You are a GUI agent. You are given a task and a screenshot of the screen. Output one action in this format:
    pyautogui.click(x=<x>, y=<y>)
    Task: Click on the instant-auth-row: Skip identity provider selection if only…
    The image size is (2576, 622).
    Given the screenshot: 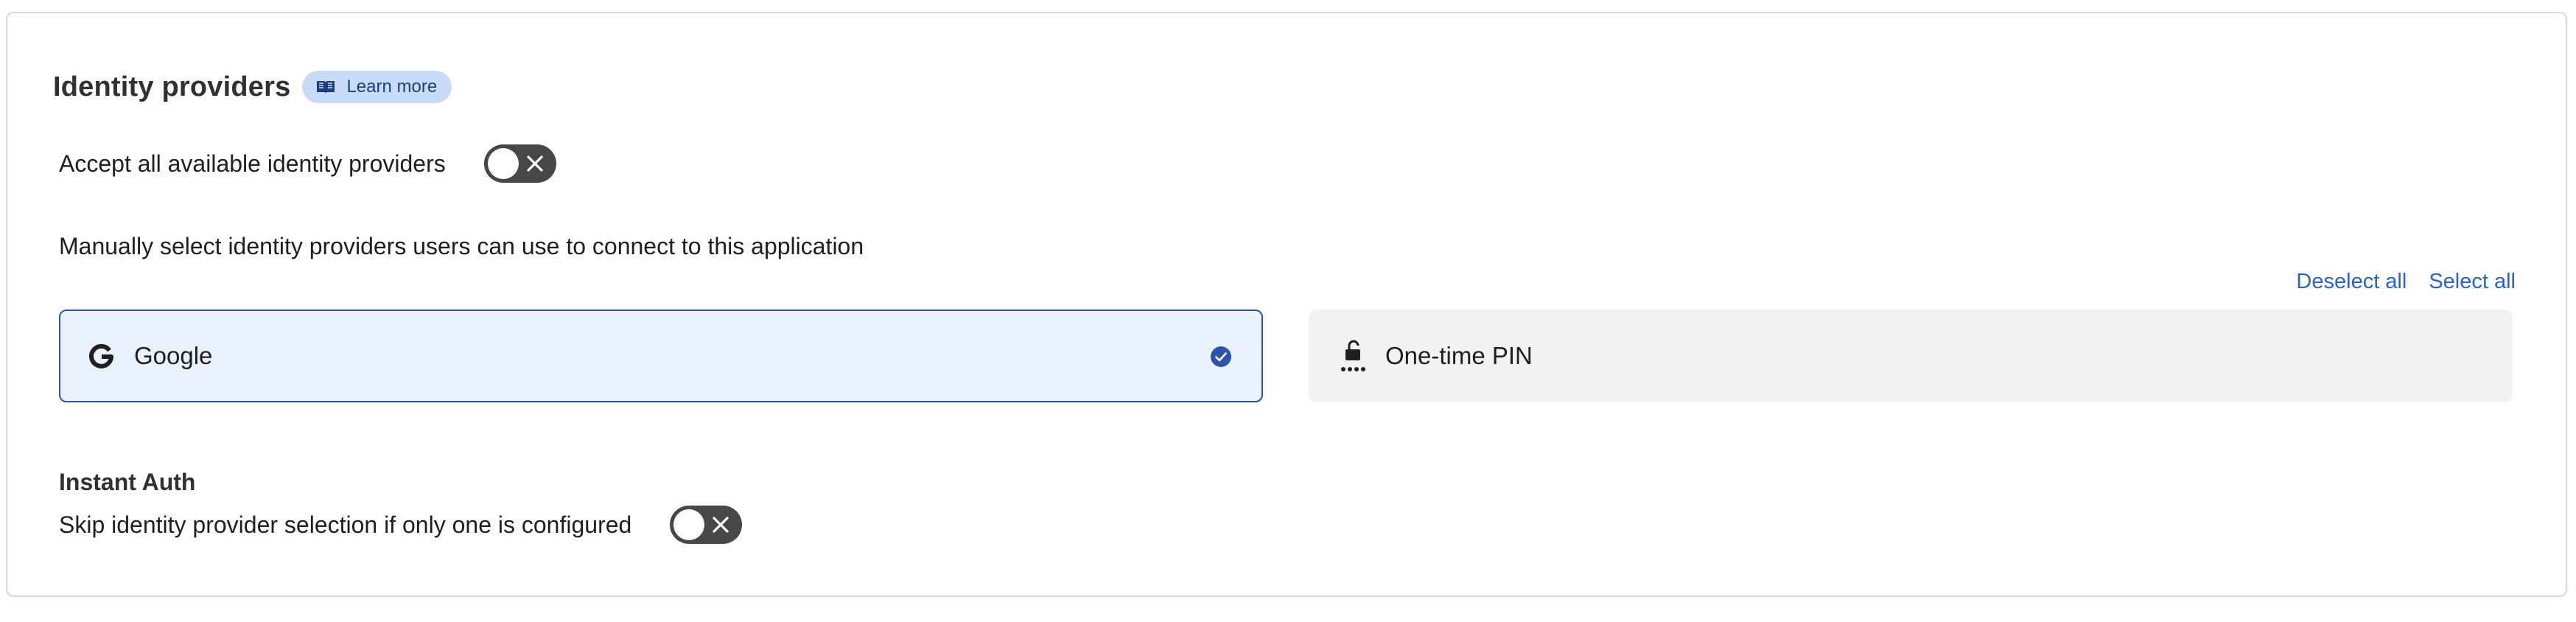 What is the action you would take?
    pyautogui.click(x=401, y=525)
    